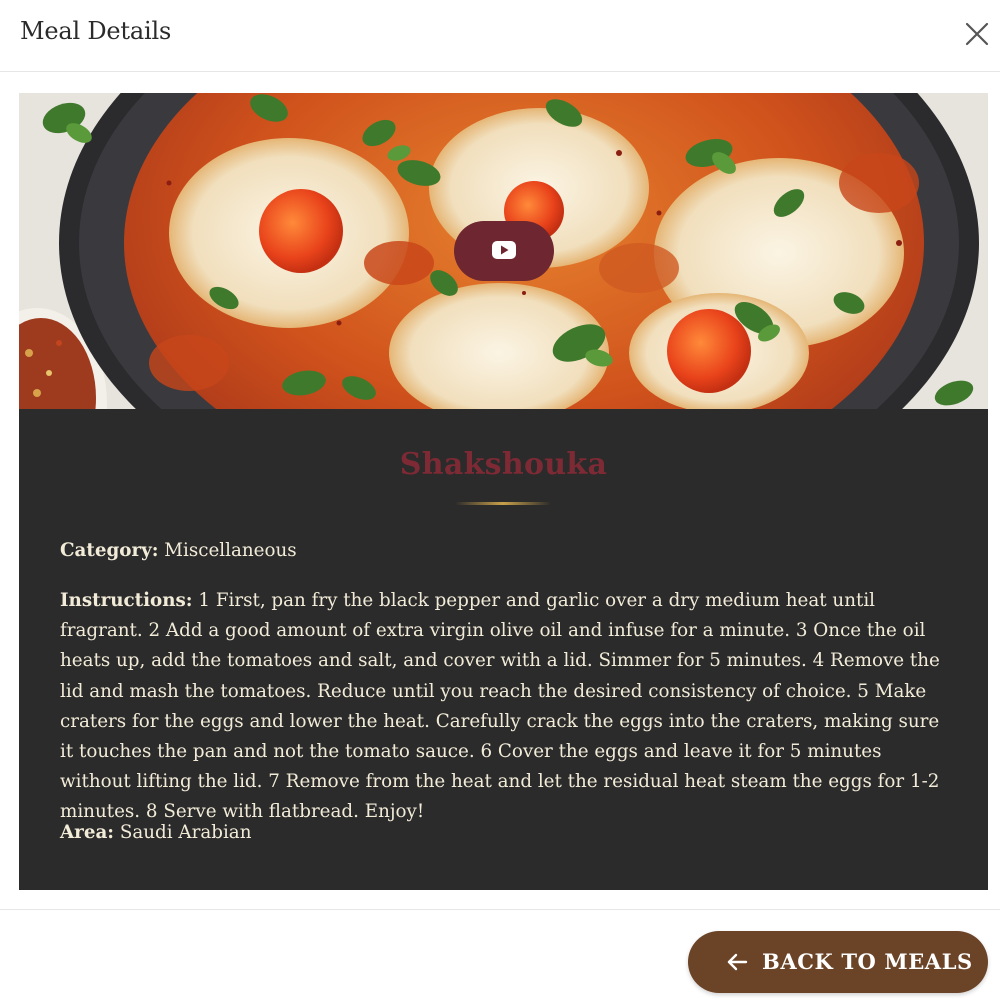 The image size is (1000, 1002). I want to click on modal-header: Meal Details, so click(500, 36).